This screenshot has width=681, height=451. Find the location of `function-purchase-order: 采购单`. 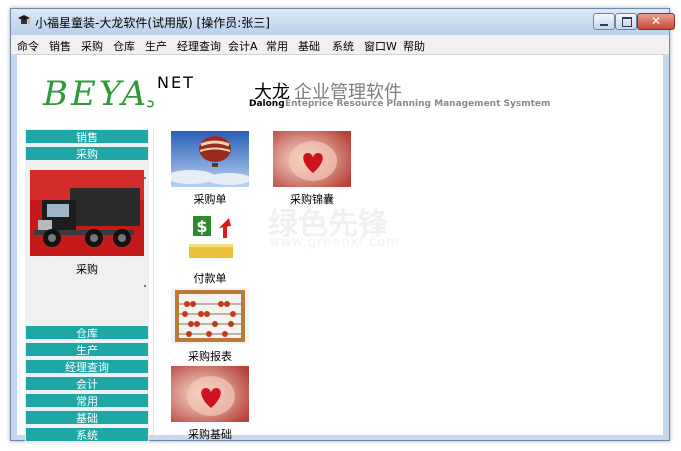

function-purchase-order: 采购单 is located at coordinates (210, 169).